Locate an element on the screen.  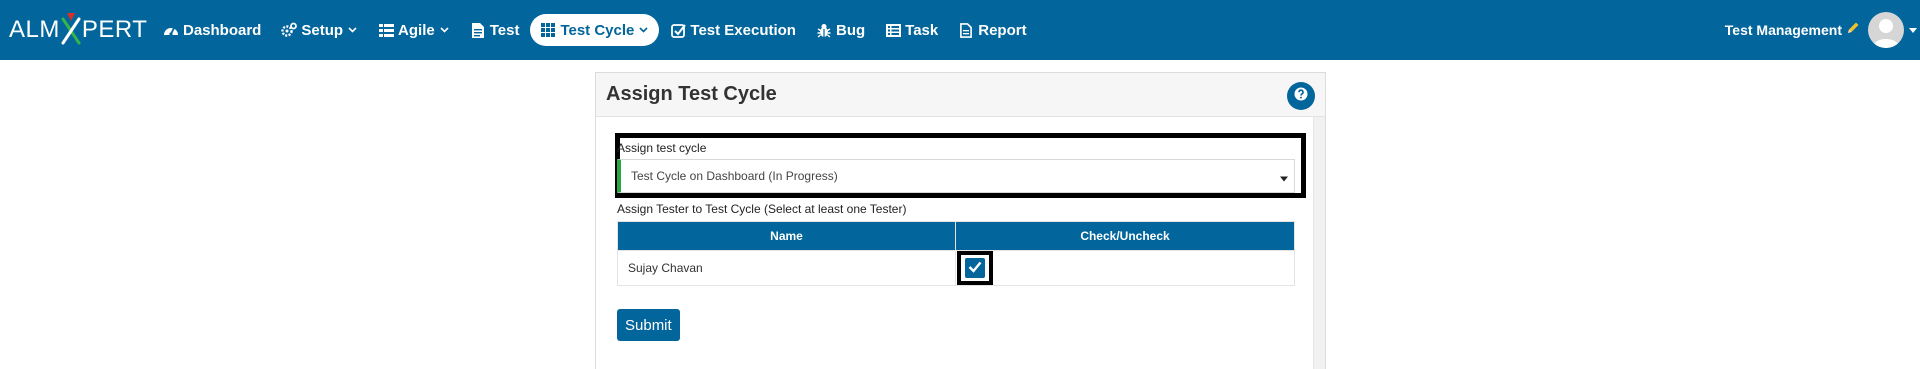
brand-suffix: PERT is located at coordinates (114, 29).